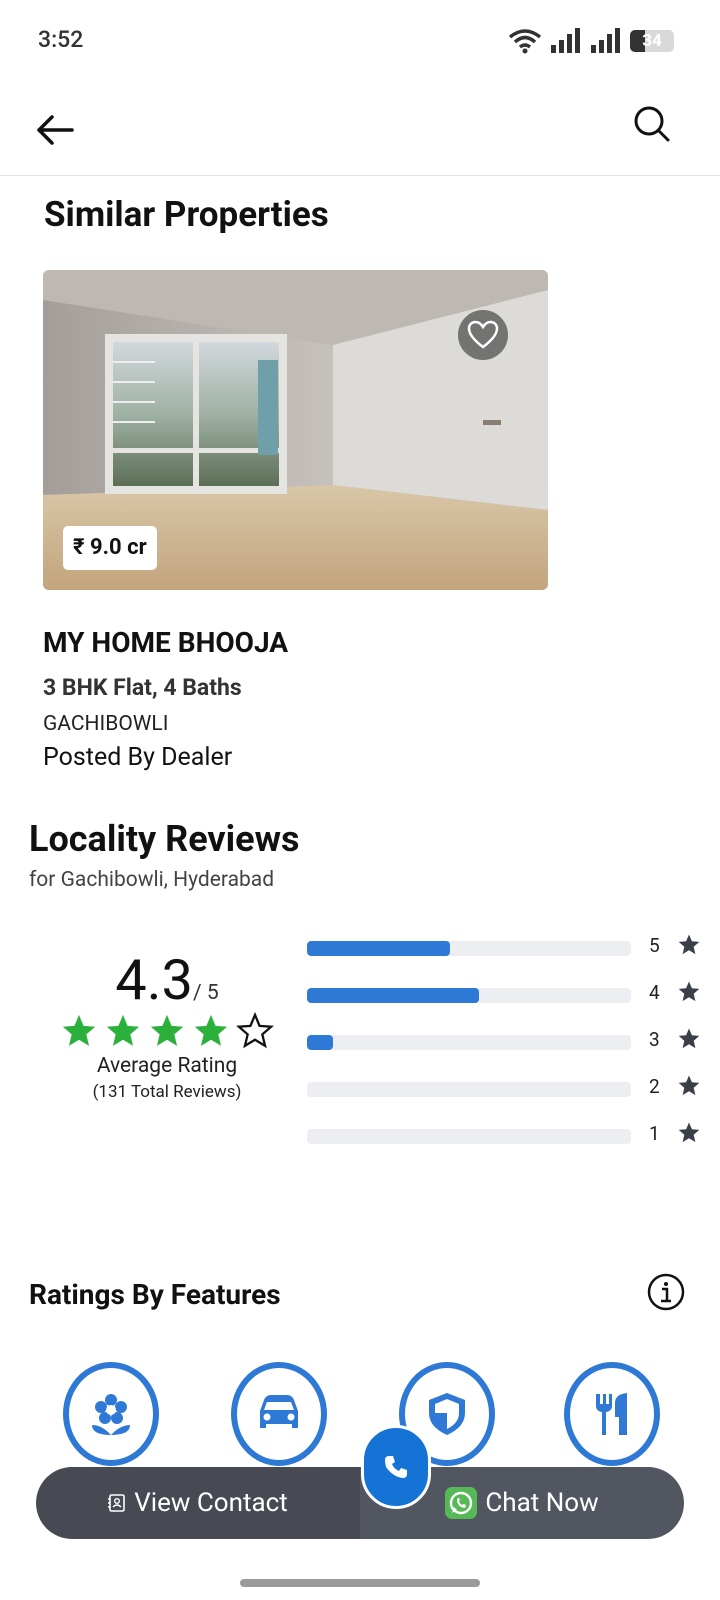 The image size is (720, 1600). I want to click on search-button, so click(652, 124).